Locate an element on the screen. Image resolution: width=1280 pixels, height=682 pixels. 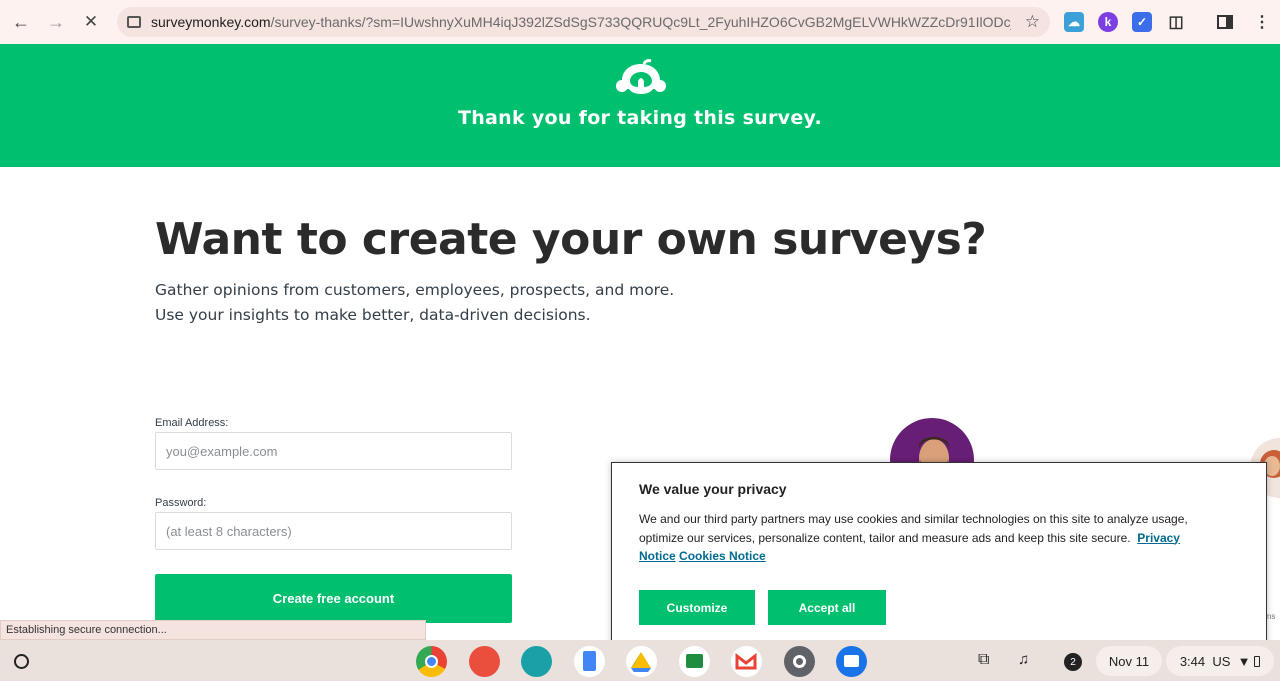
accept-all-button: Accept all is located at coordinates (827, 607).